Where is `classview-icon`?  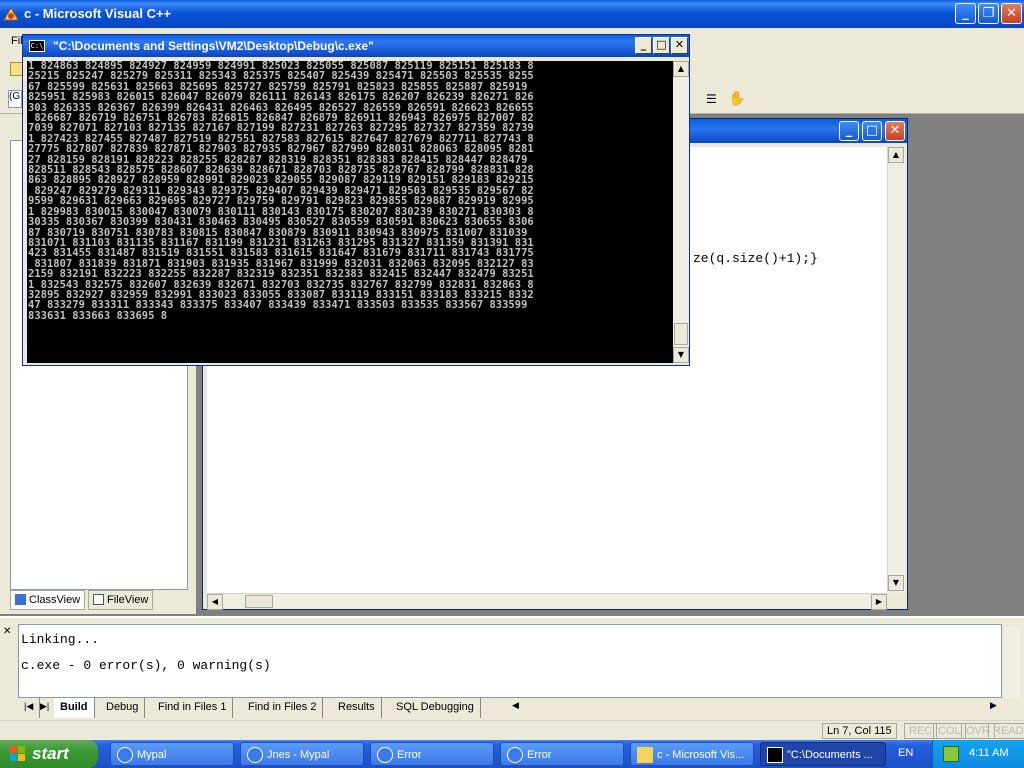
classview-icon is located at coordinates (20, 599).